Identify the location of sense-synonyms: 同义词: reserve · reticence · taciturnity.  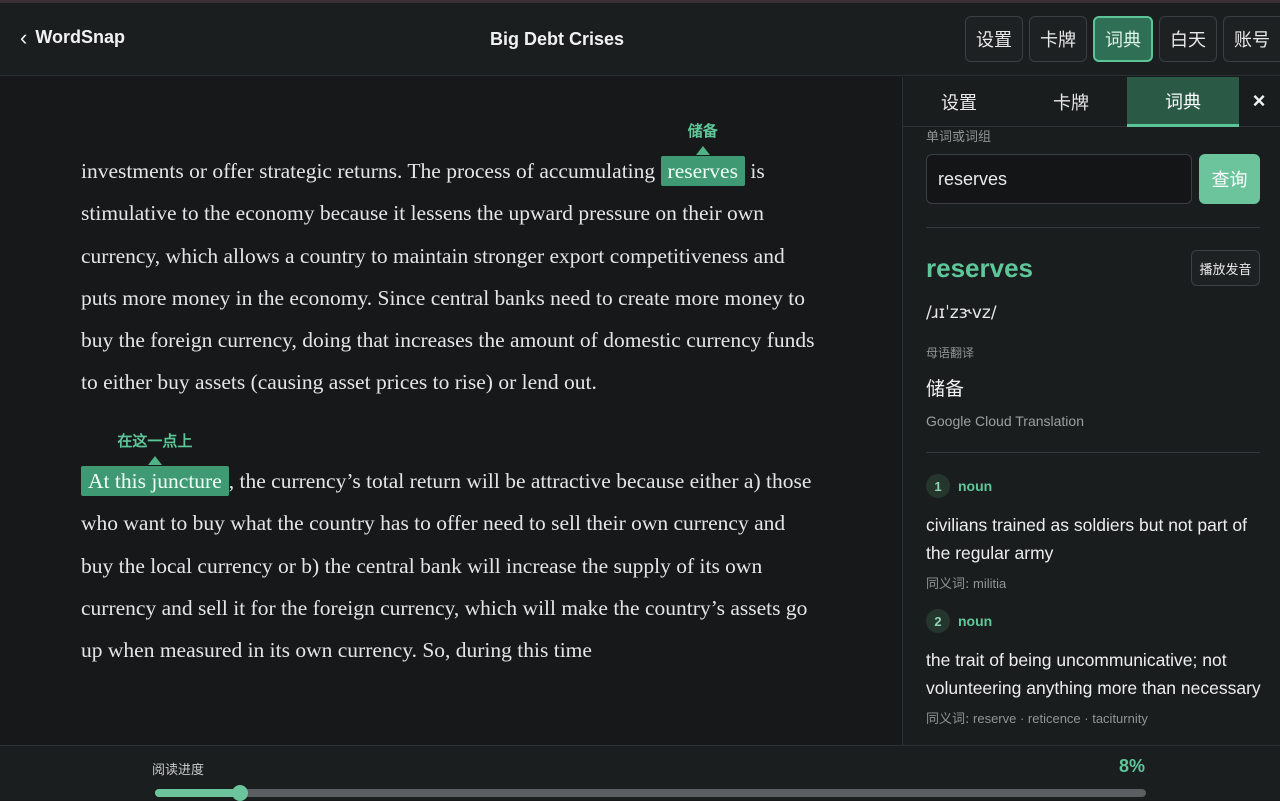
(1096, 717).